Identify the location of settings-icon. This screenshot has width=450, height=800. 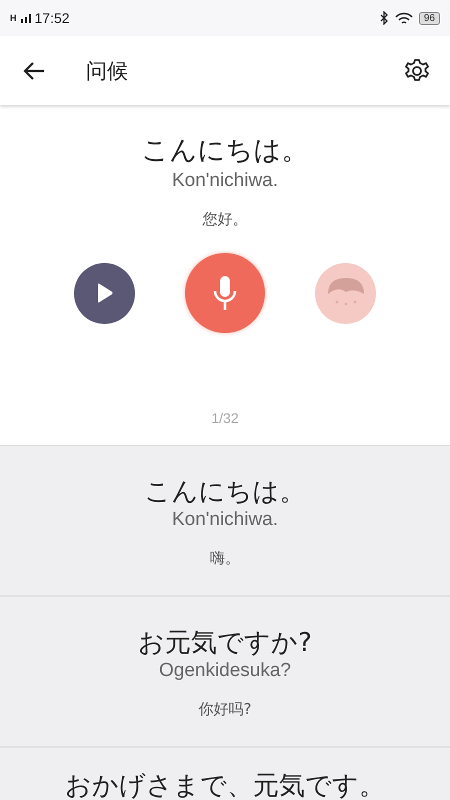
(417, 71).